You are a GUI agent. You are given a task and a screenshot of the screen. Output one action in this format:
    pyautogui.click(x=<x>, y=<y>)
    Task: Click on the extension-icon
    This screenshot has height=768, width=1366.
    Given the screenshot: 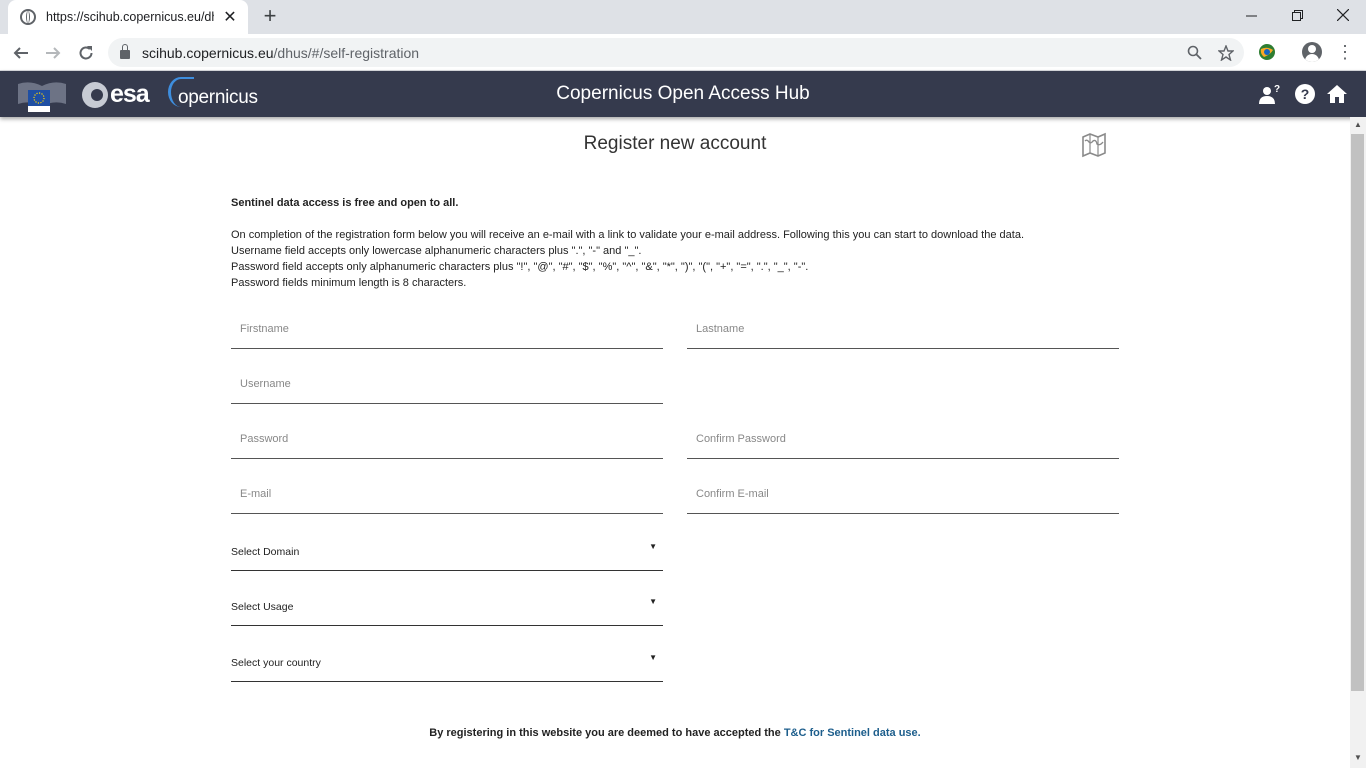 What is the action you would take?
    pyautogui.click(x=1267, y=52)
    